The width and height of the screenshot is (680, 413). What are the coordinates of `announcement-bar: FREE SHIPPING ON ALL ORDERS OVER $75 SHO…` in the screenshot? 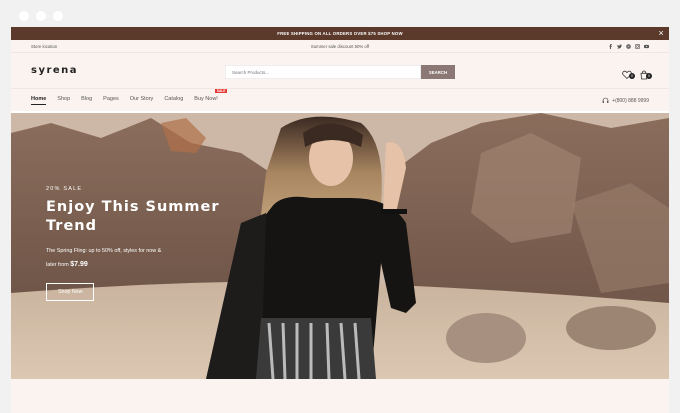 It's located at (340, 33).